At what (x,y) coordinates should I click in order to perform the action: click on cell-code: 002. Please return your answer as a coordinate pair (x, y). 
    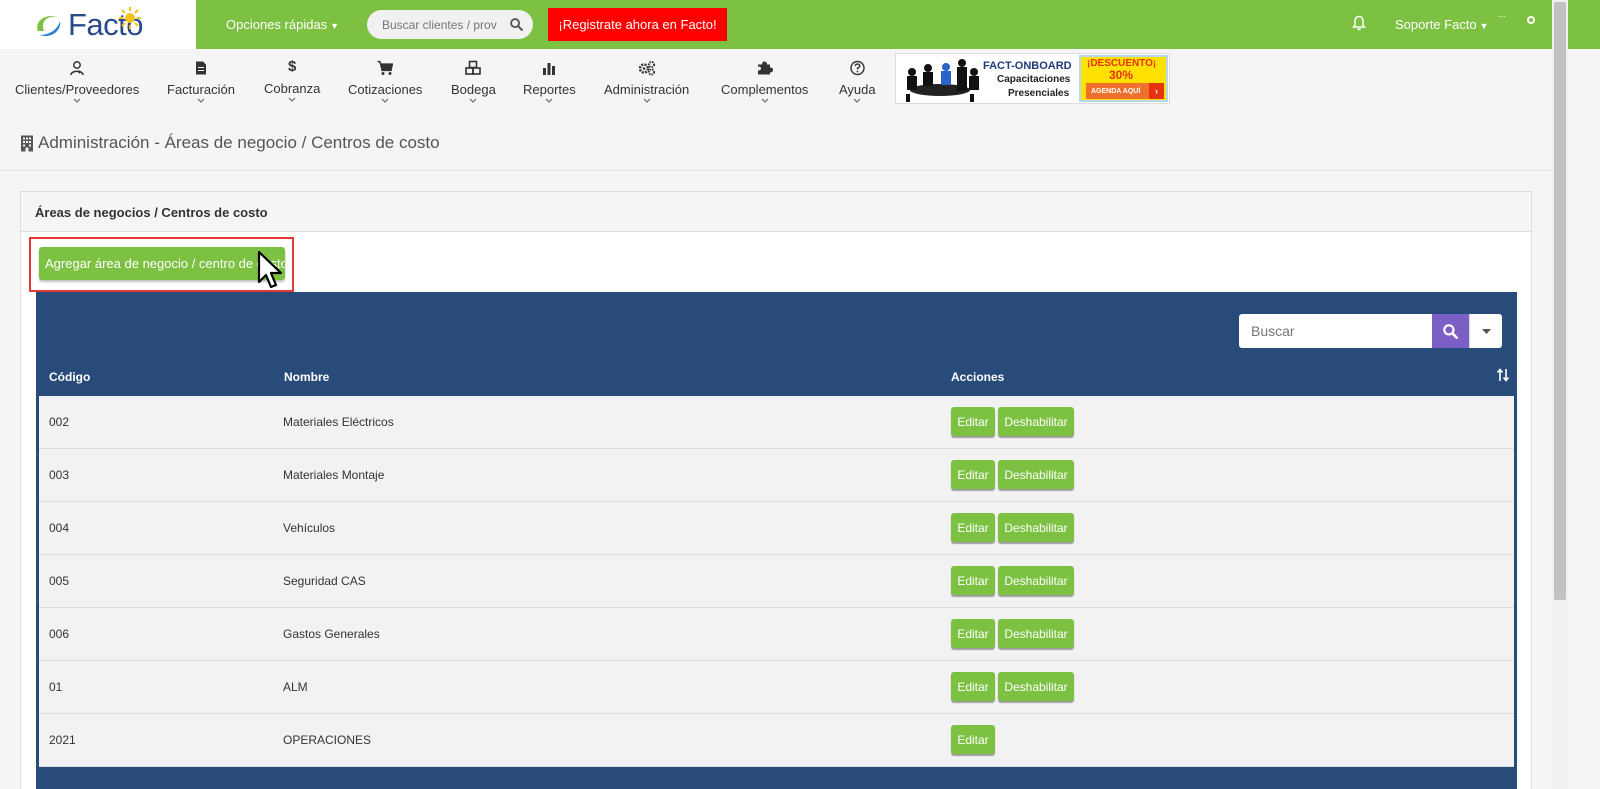
    Looking at the image, I should click on (59, 422).